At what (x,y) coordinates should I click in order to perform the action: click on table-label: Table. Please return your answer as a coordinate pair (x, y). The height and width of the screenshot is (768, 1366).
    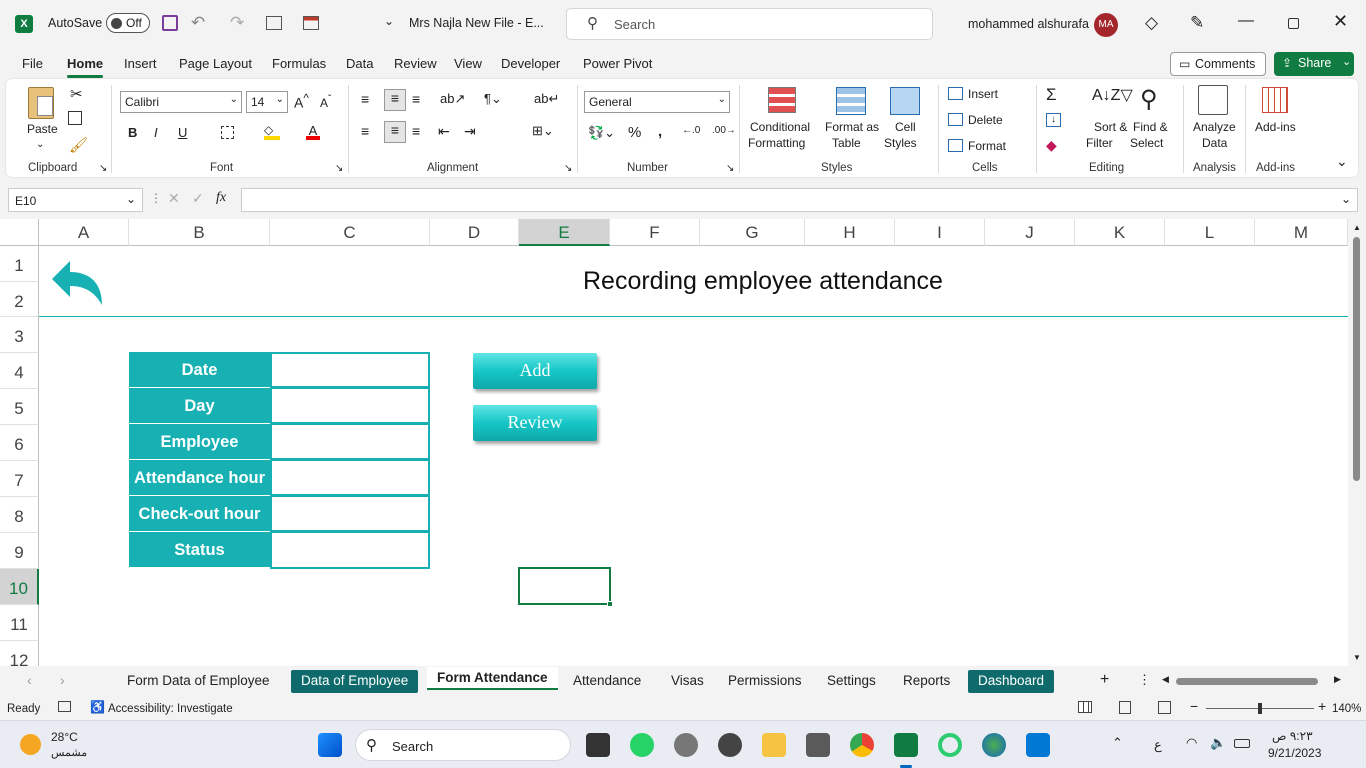
    Looking at the image, I should click on (846, 143).